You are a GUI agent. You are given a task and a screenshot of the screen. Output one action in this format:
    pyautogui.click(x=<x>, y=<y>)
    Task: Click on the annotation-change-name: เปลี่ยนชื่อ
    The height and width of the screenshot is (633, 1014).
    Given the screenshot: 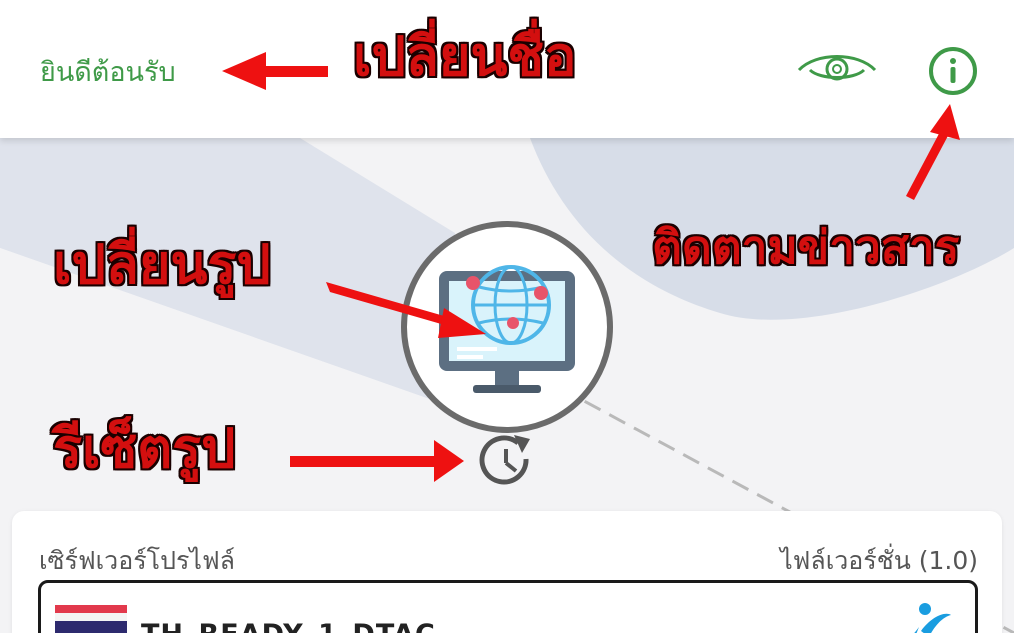 What is the action you would take?
    pyautogui.click(x=465, y=56)
    